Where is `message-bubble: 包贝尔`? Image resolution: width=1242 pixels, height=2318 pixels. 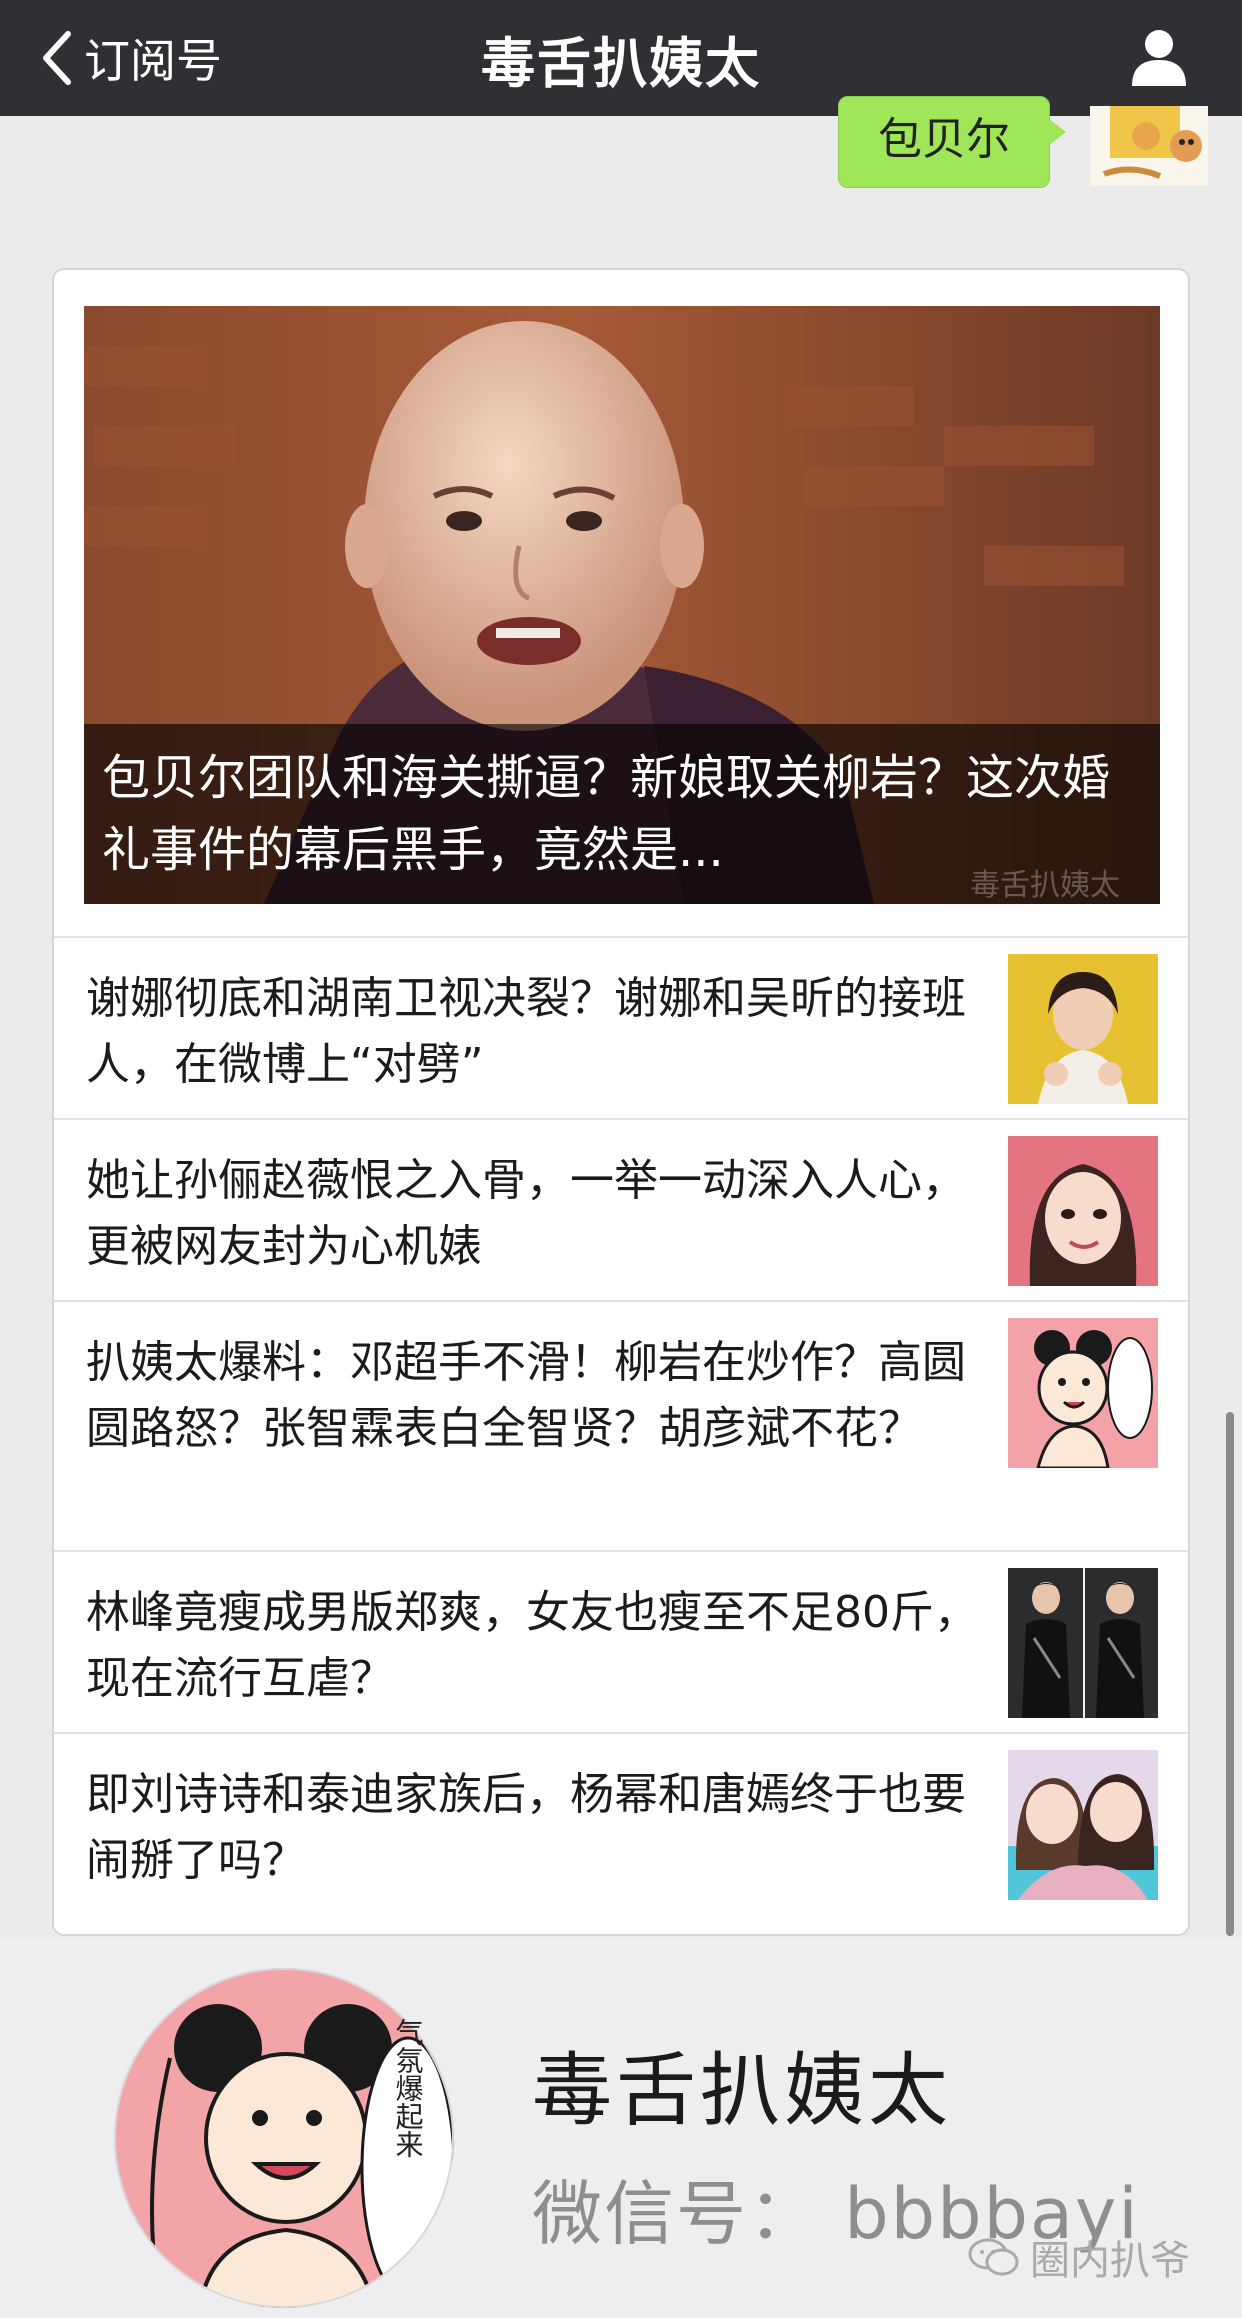
message-bubble: 包贝尔 is located at coordinates (944, 142).